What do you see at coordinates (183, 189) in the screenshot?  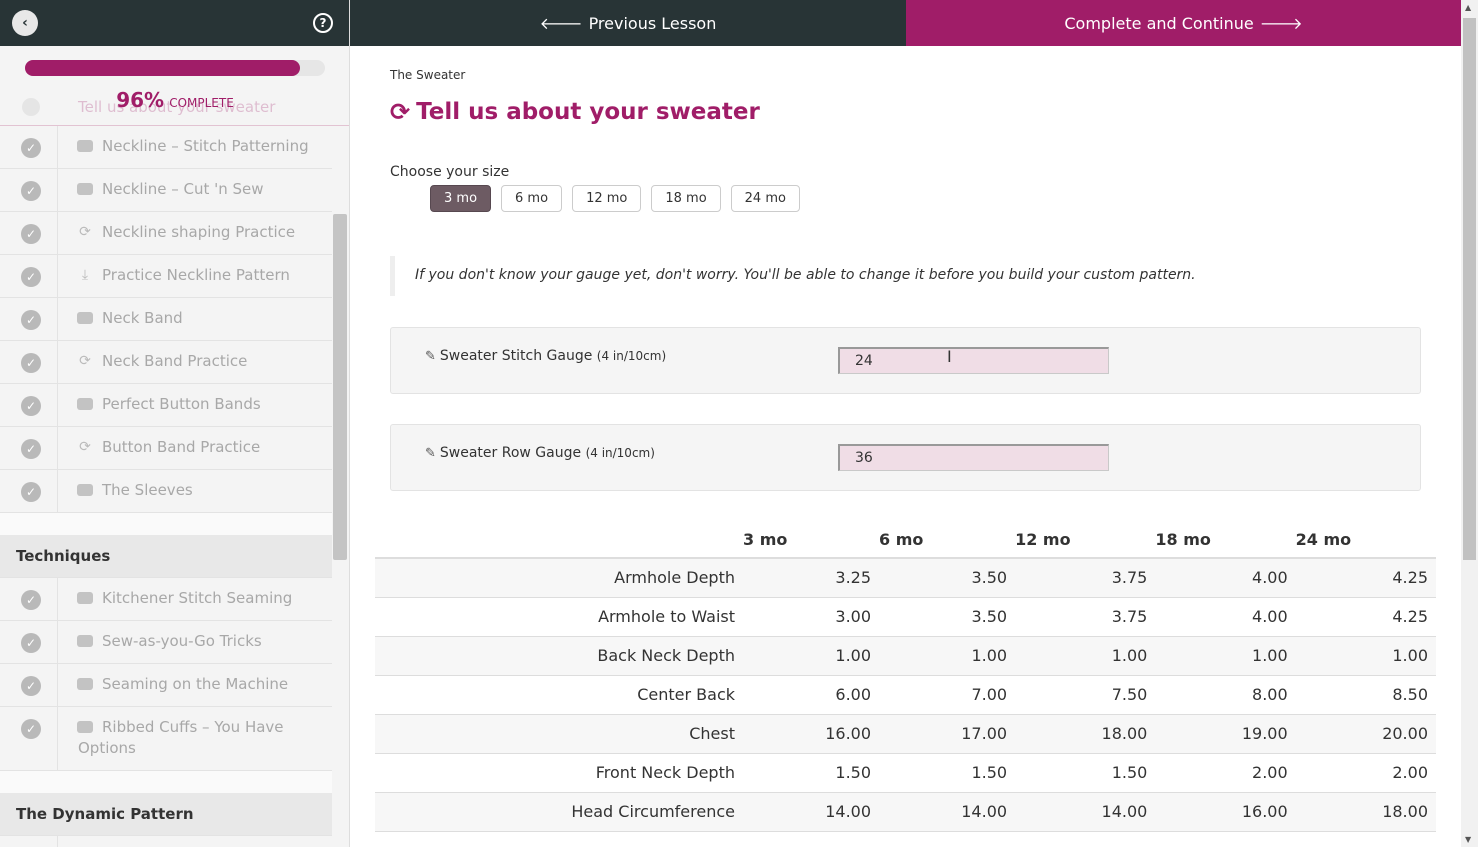 I see `lesson-title: Neckline – Cut 'n Sew` at bounding box center [183, 189].